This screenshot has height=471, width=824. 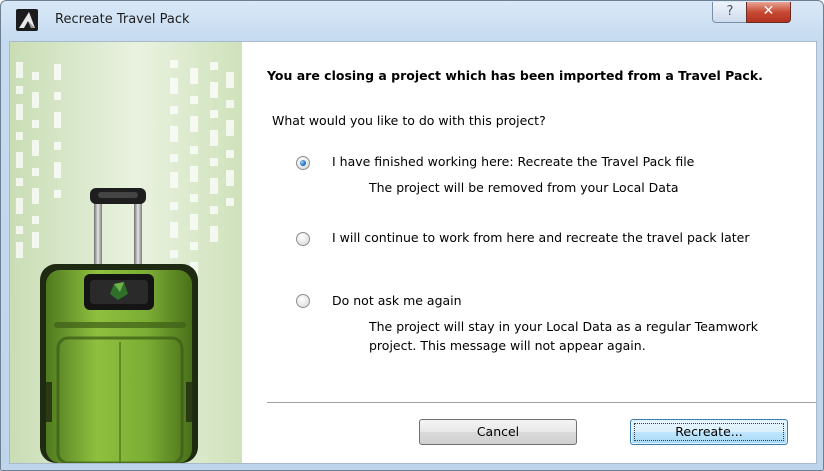 What do you see at coordinates (412, 21) in the screenshot?
I see `title-bar: Recreate Travel Pack ? ✕` at bounding box center [412, 21].